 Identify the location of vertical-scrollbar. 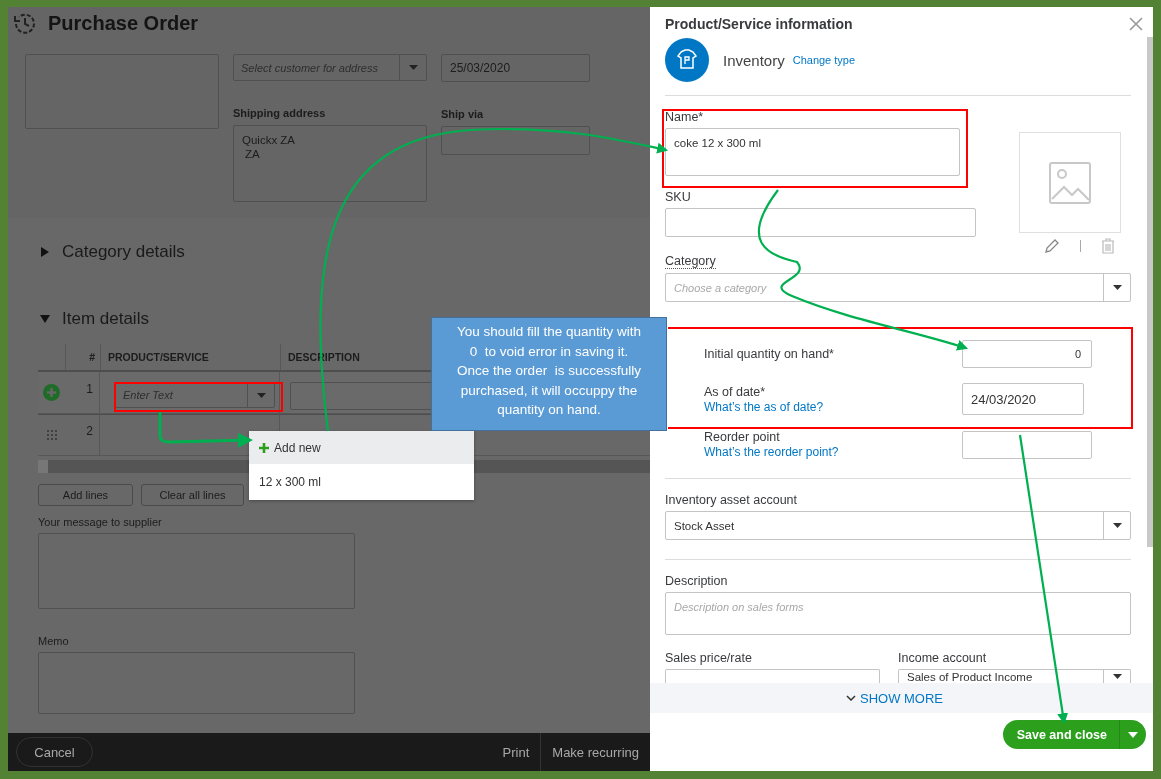
(1150, 292).